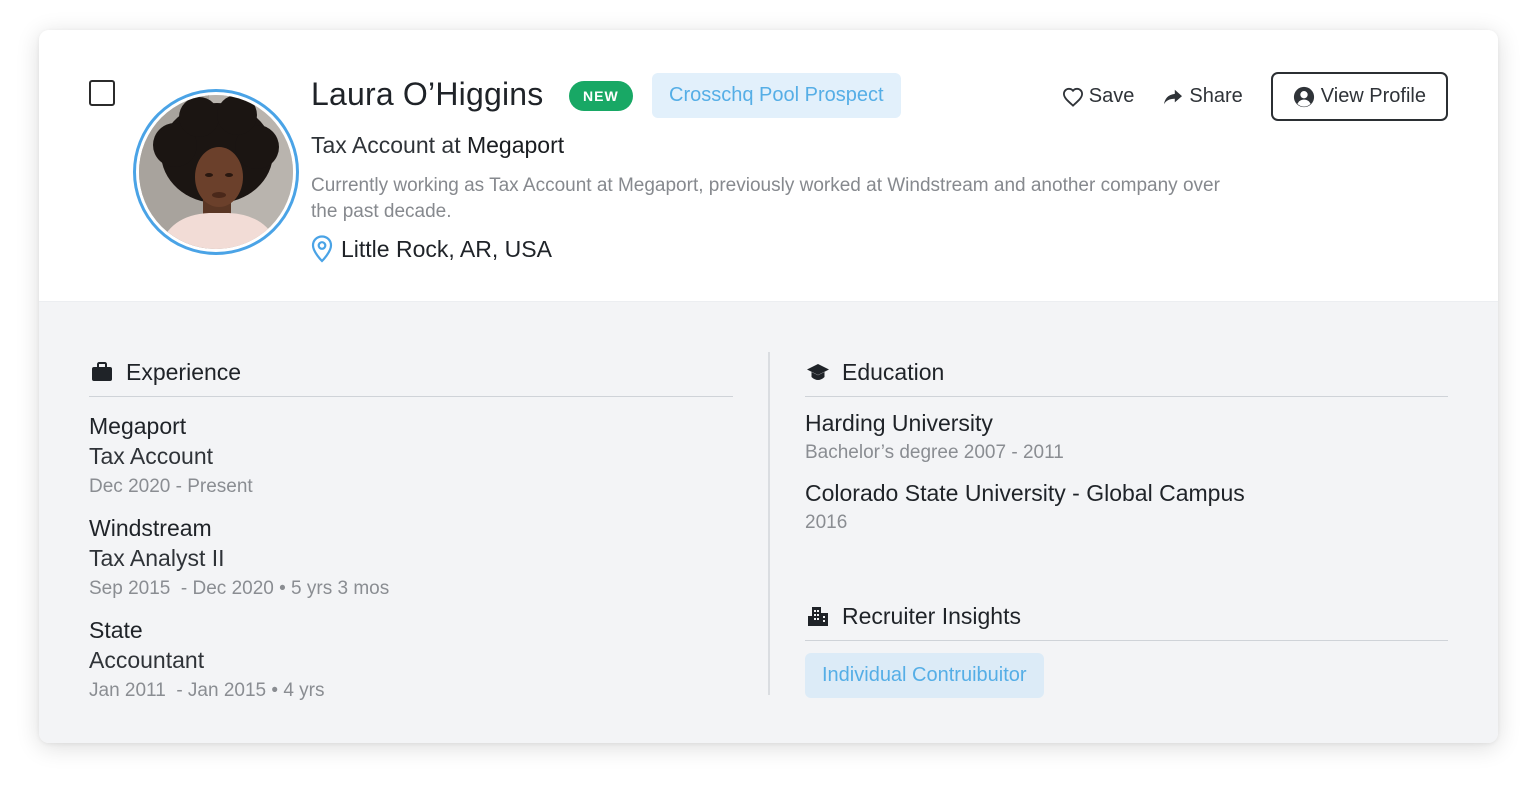  I want to click on experience-dates: Dec 2020 - Present, so click(171, 486).